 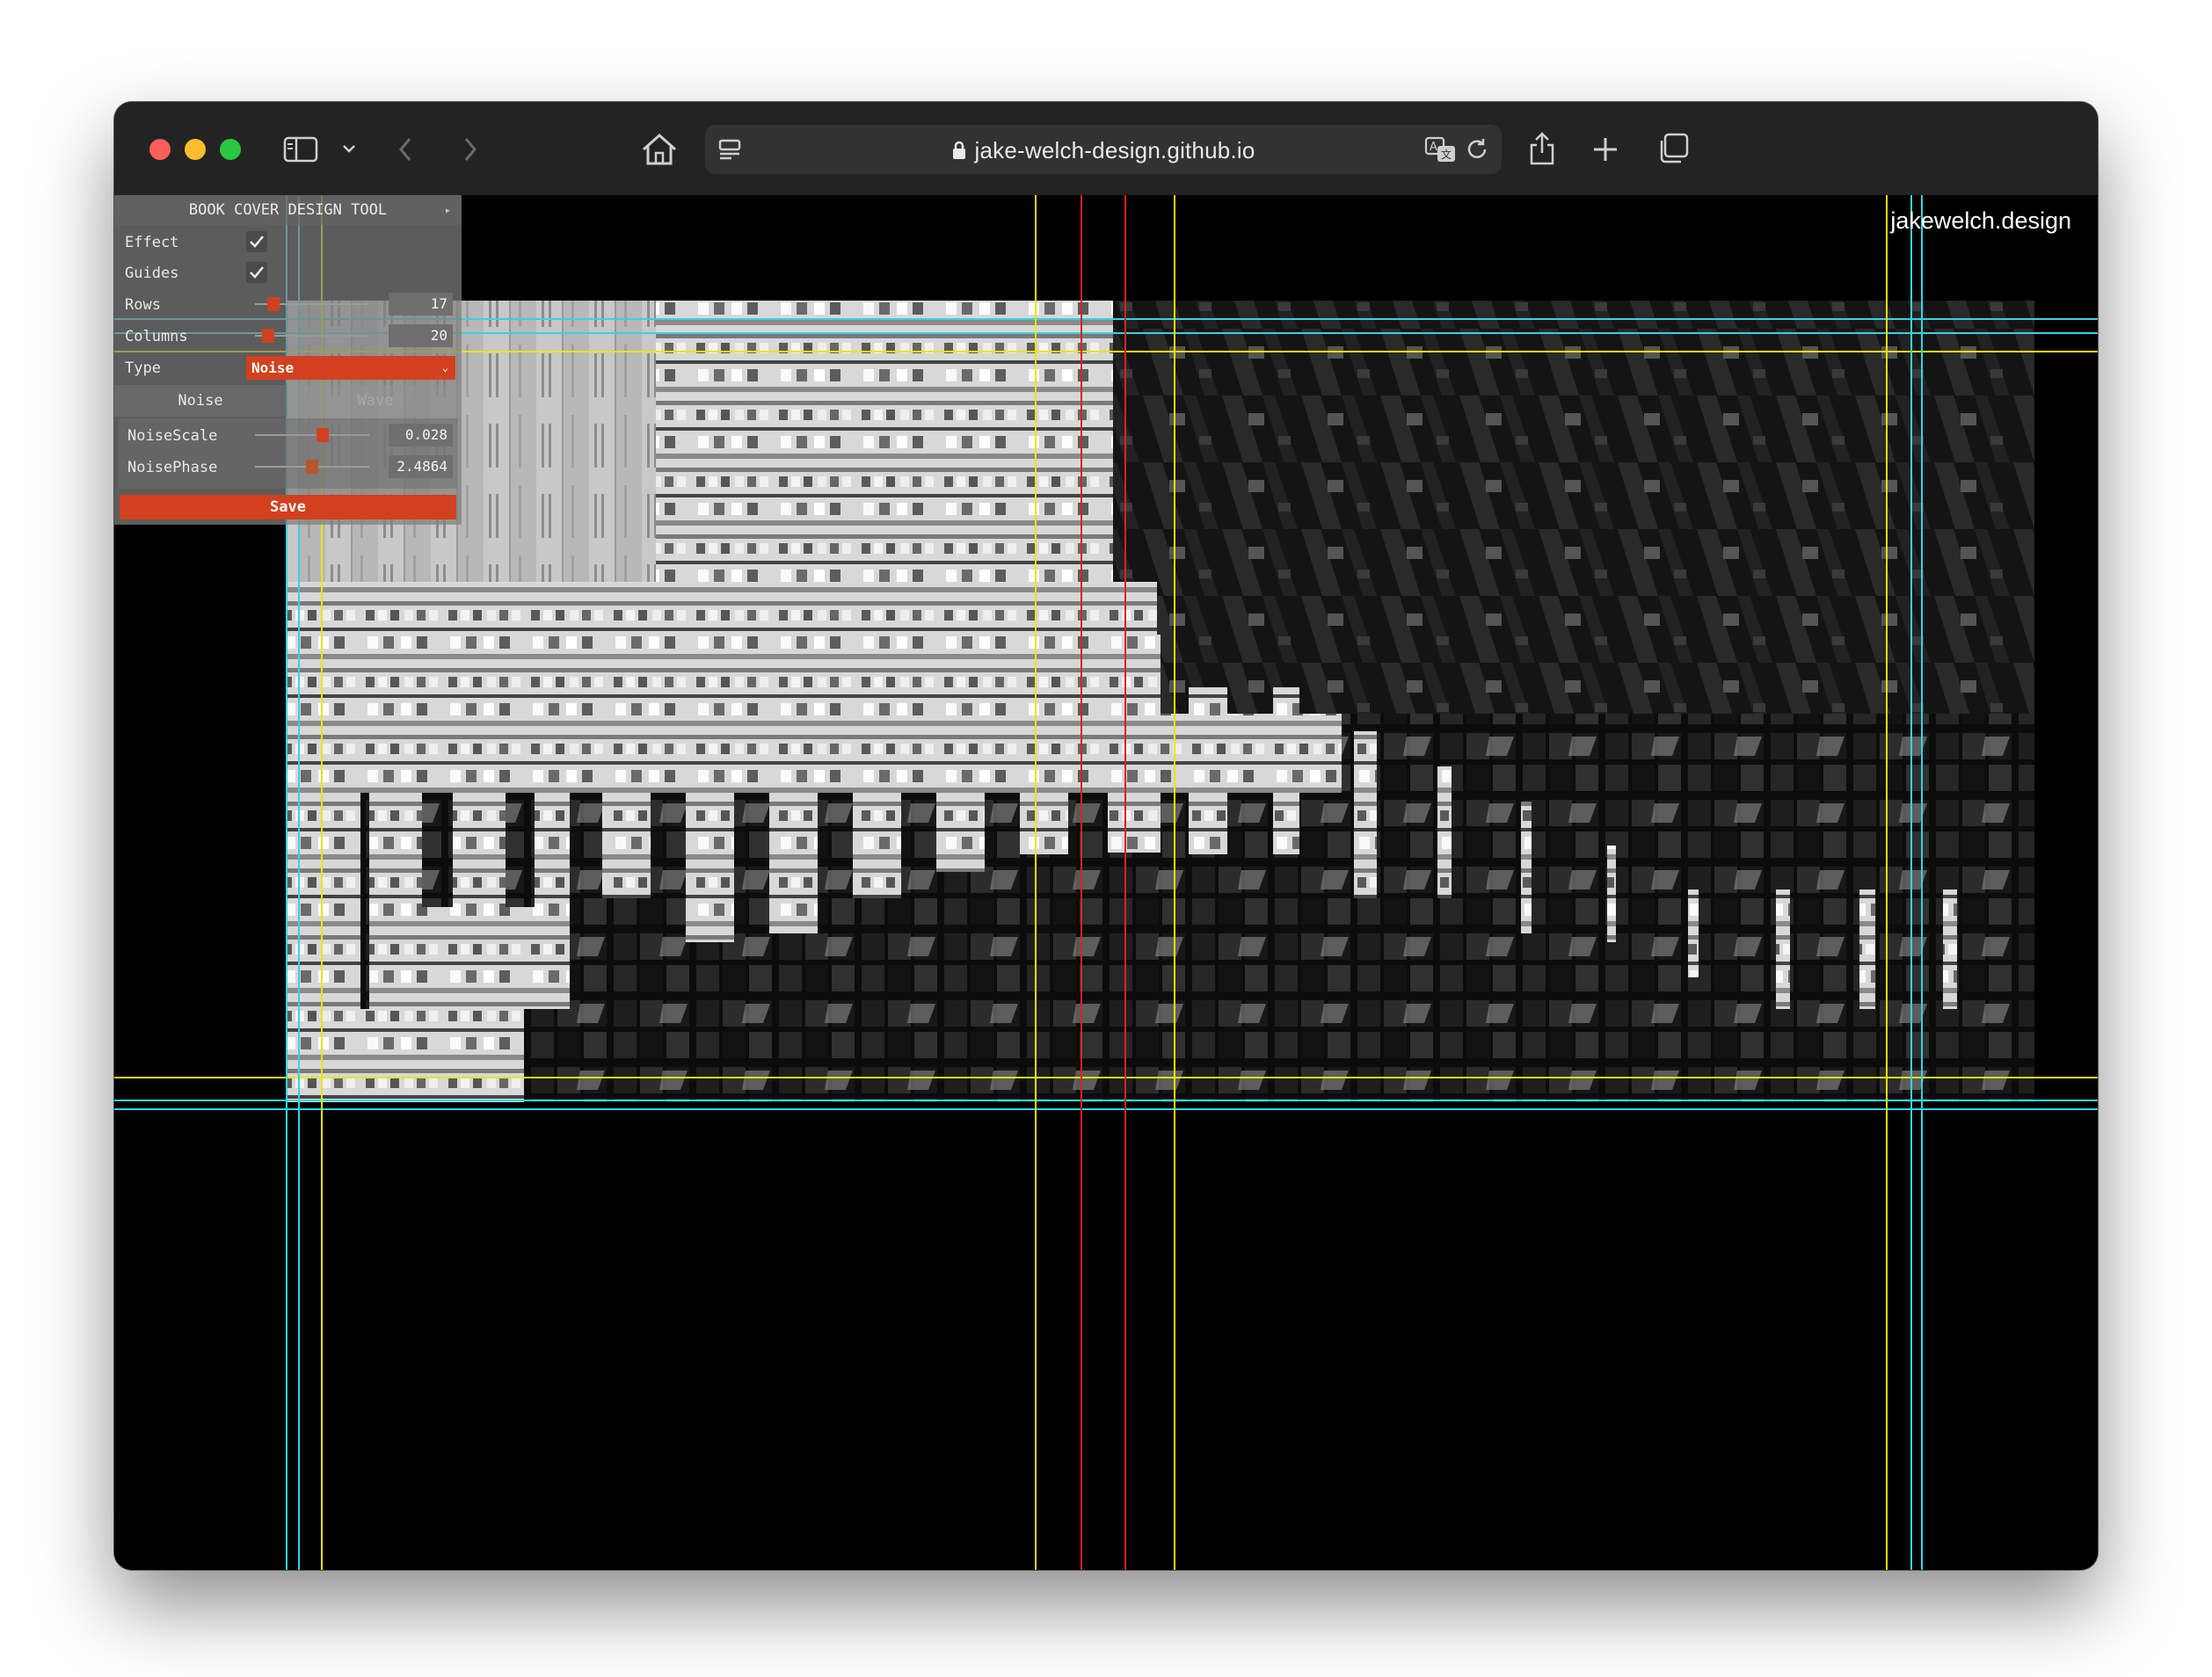 I want to click on address-bar: jake-welch-design.github.io A文, so click(x=1103, y=149).